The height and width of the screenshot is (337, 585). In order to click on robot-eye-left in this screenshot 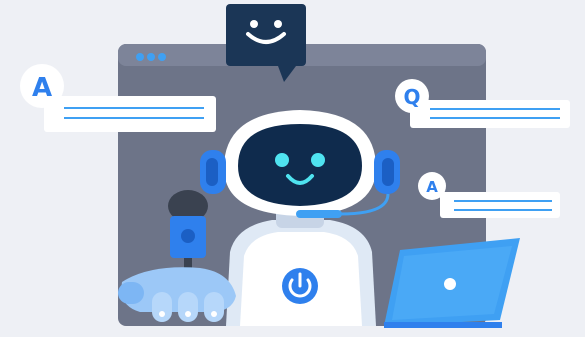, I will do `click(282, 160)`.